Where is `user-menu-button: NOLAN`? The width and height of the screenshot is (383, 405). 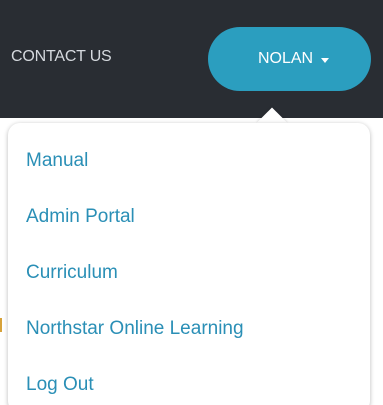 user-menu-button: NOLAN is located at coordinates (289, 59).